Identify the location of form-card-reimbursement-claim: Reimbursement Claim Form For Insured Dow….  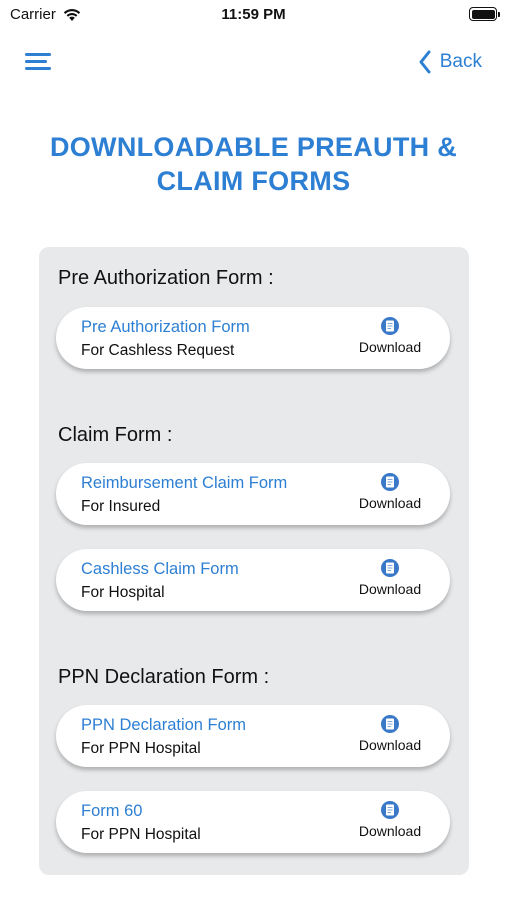
(253, 494).